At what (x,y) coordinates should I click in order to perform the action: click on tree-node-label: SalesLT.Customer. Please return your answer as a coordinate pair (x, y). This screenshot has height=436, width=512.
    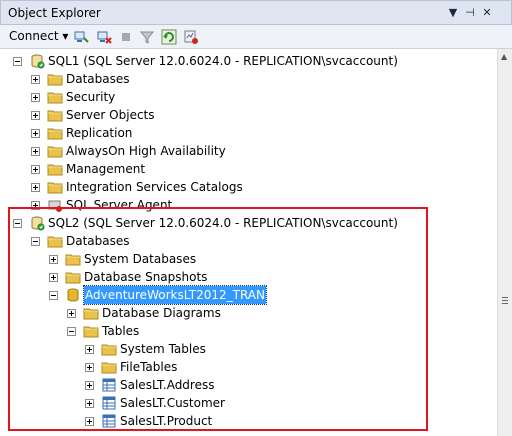
    Looking at the image, I should click on (172, 403).